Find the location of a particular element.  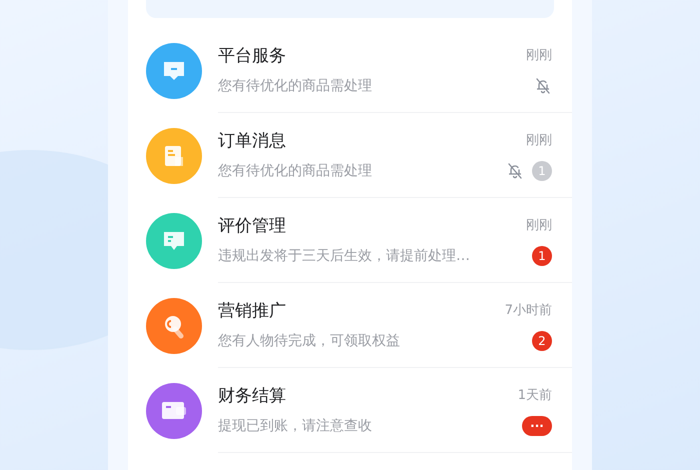

message-title: 营销推广 is located at coordinates (252, 311).